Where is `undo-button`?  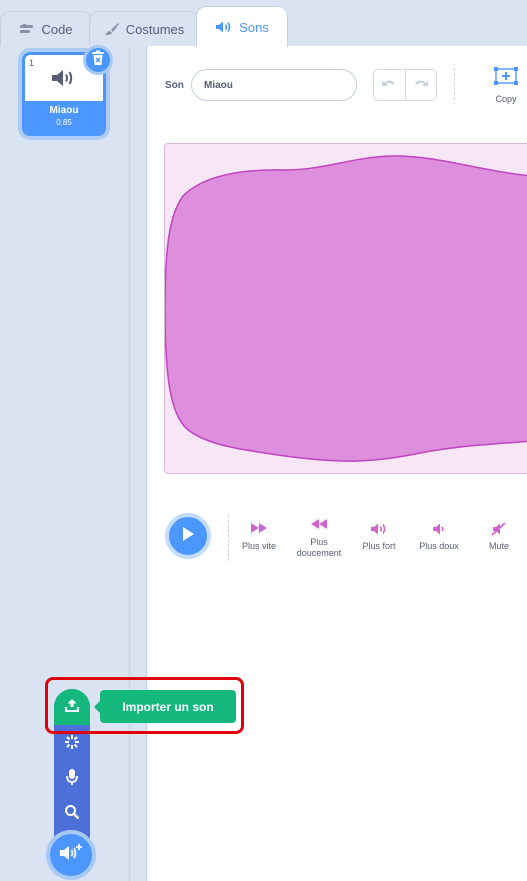
undo-button is located at coordinates (389, 85).